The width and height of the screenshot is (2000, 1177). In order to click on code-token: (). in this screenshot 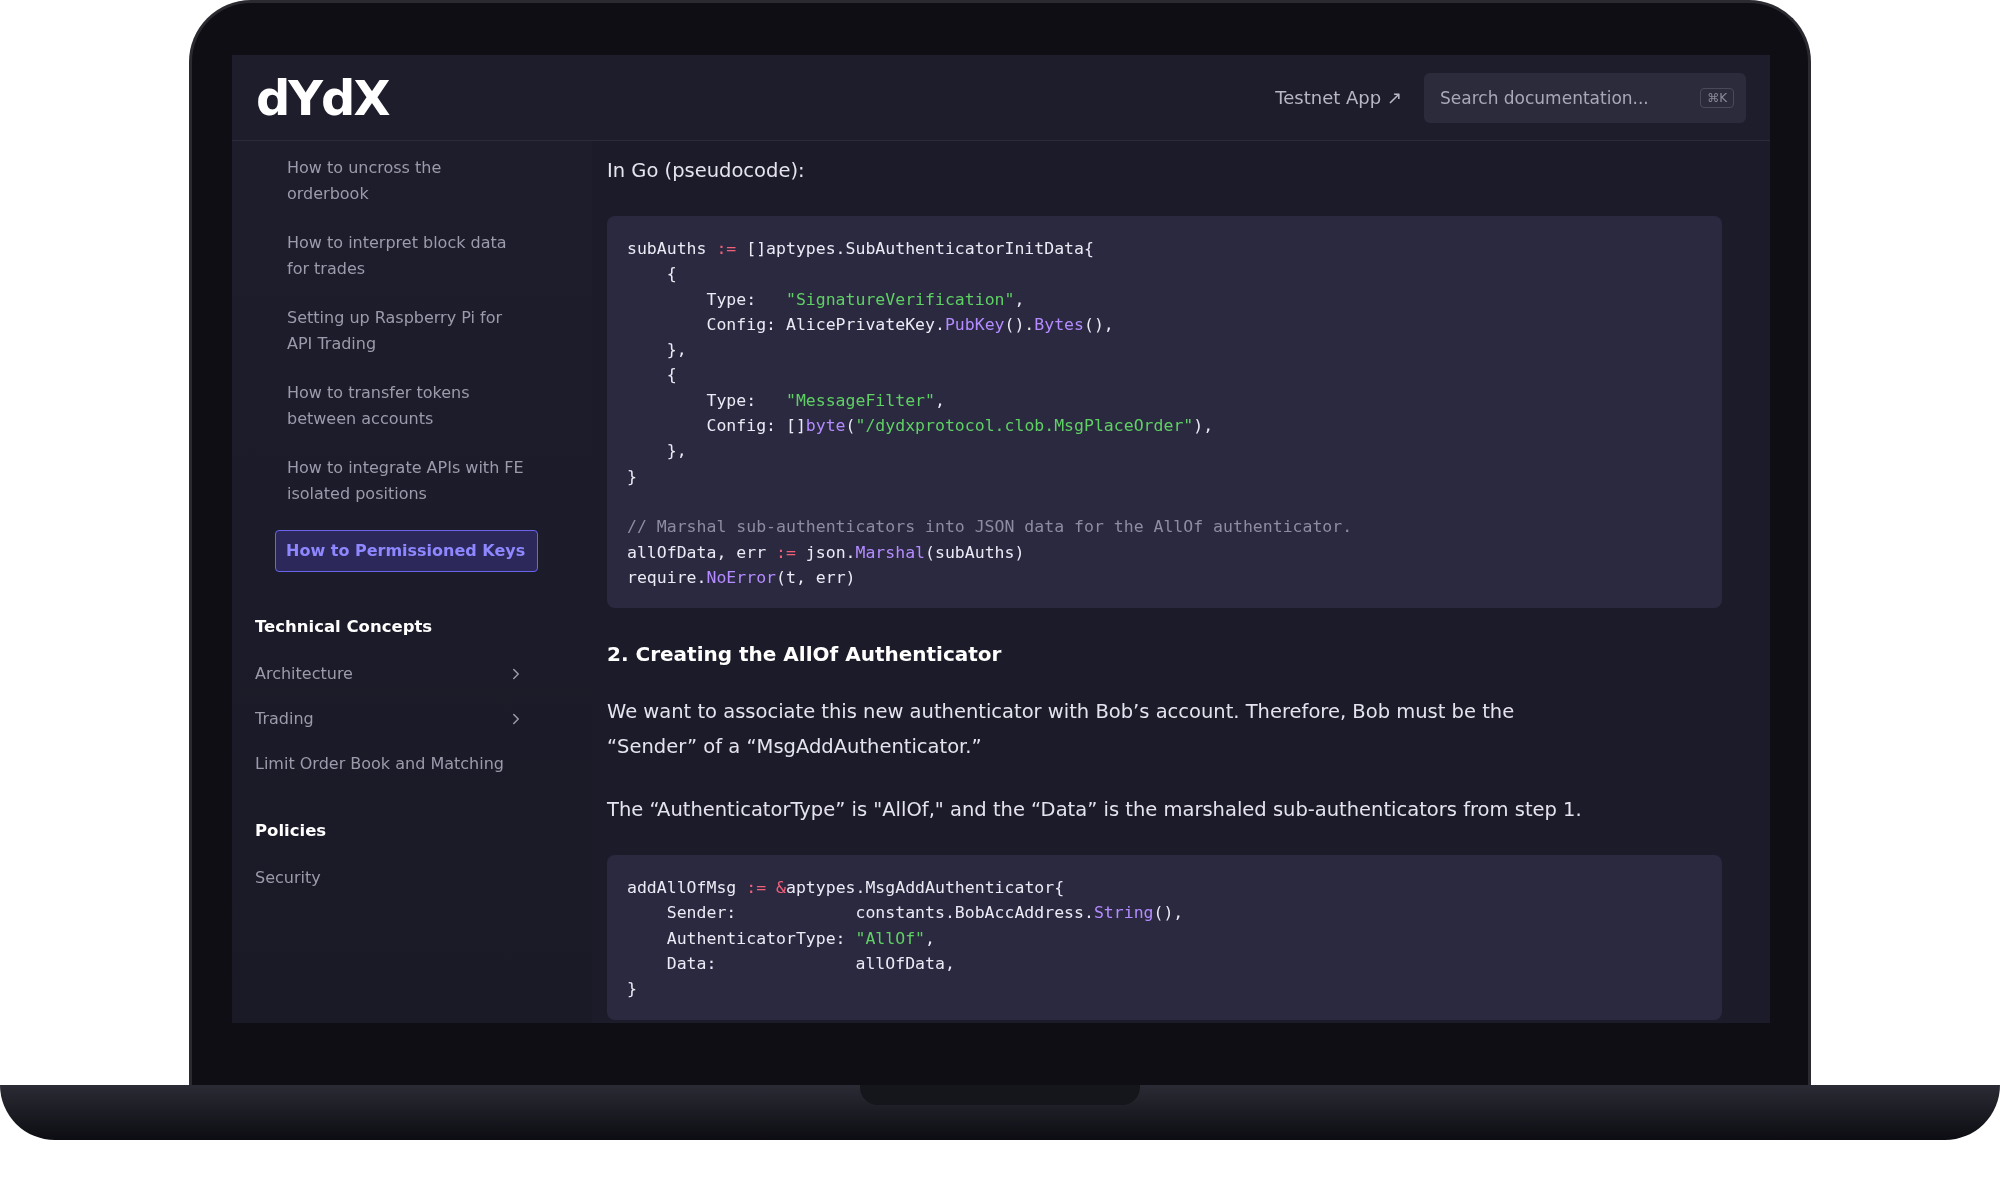, I will do `click(1019, 324)`.